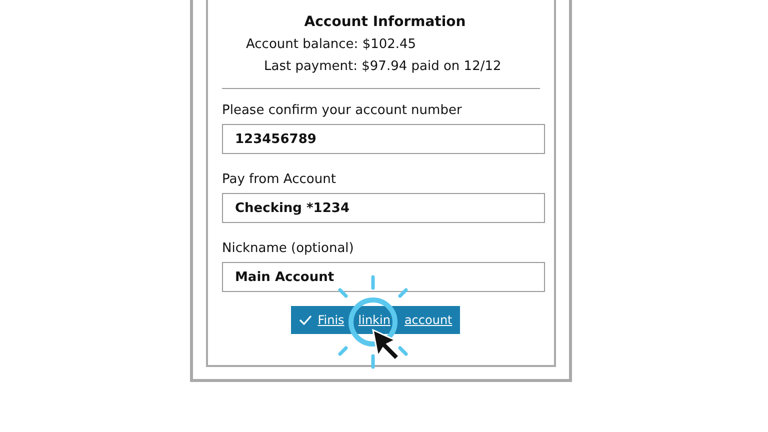 The height and width of the screenshot is (432, 768). What do you see at coordinates (383, 277) in the screenshot?
I see `input-field: Main Account` at bounding box center [383, 277].